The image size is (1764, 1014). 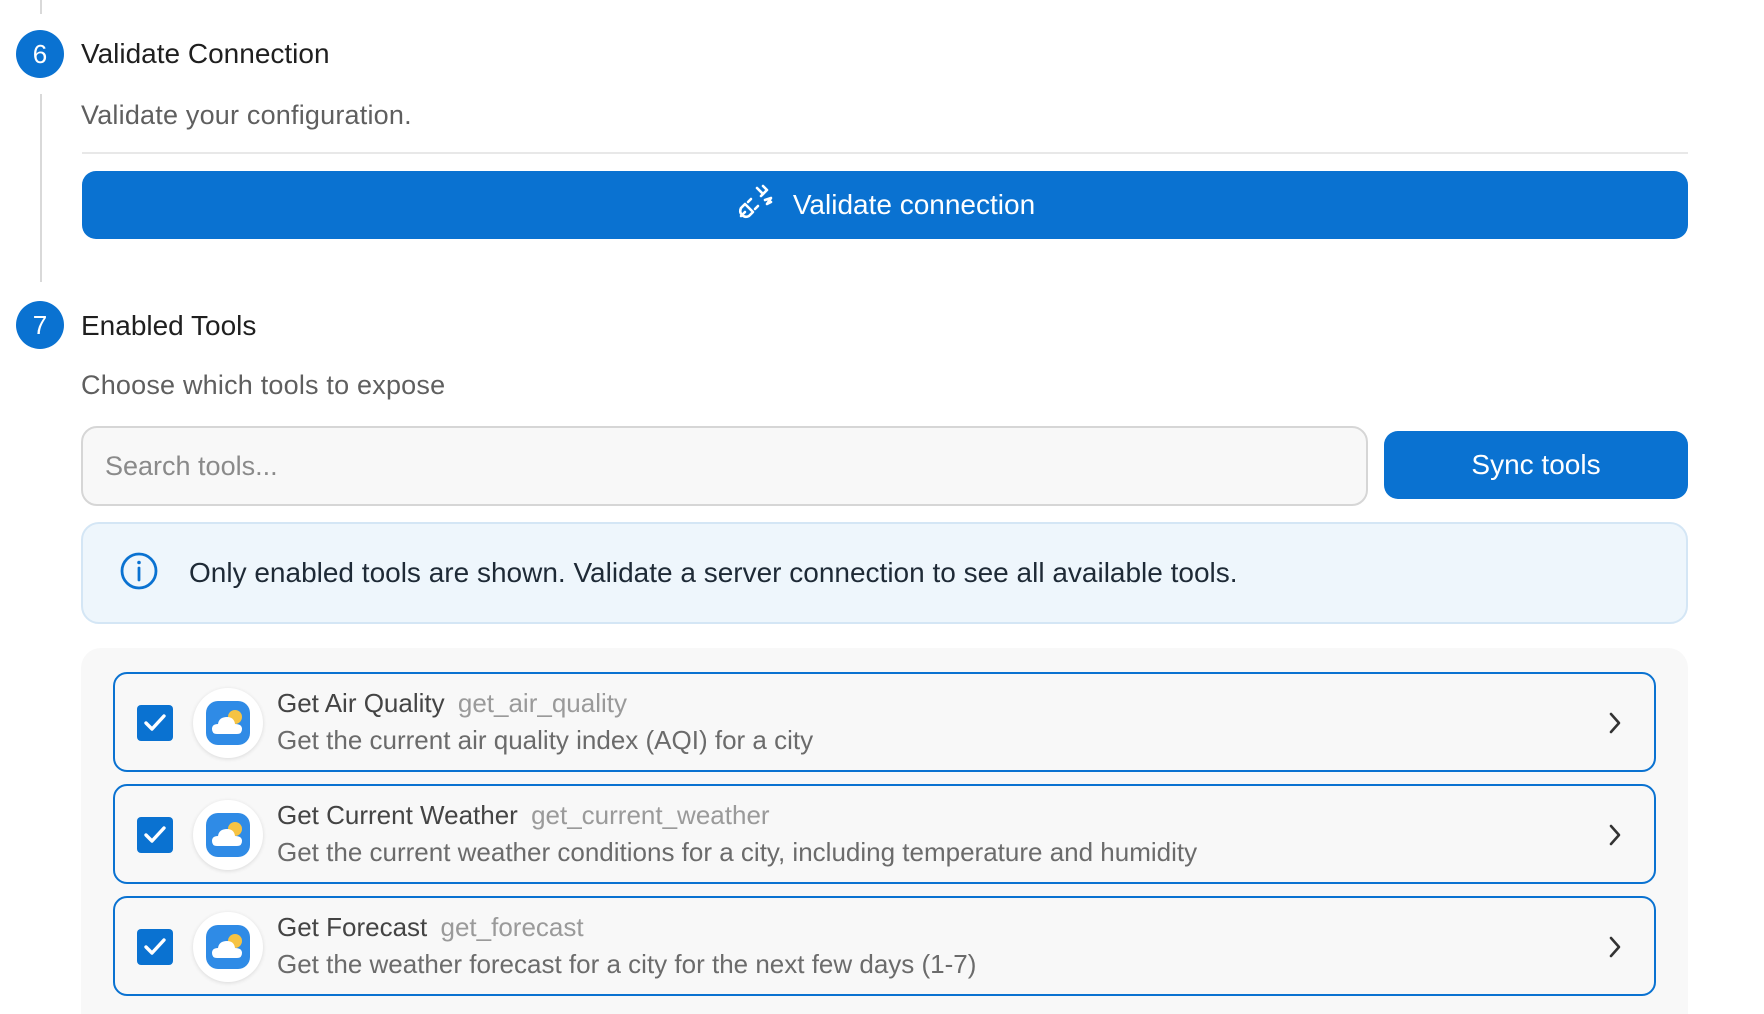 What do you see at coordinates (452, 703) in the screenshot?
I see `tool-title: Get Air Quality get_air_quality` at bounding box center [452, 703].